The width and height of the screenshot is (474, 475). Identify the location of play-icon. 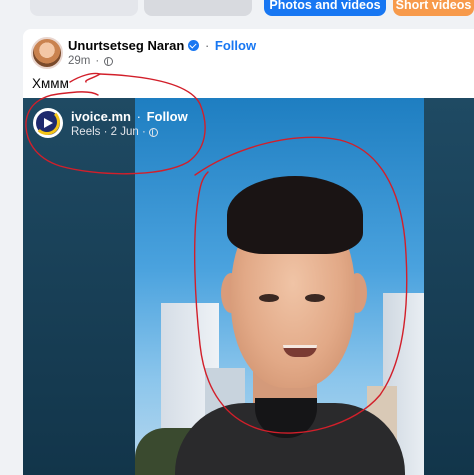
(48, 123).